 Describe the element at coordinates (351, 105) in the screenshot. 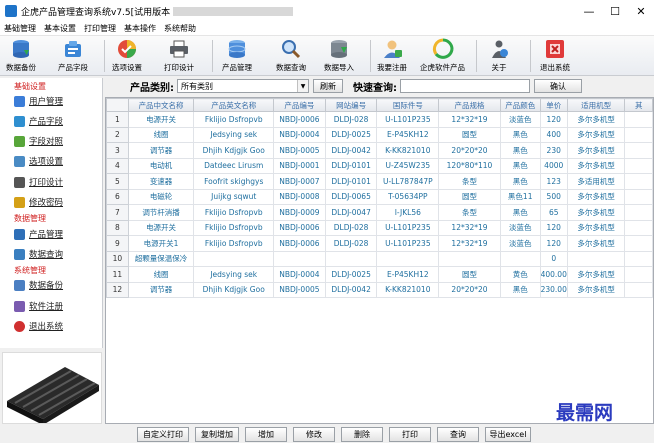

I see `column-header: 网站编号` at that location.